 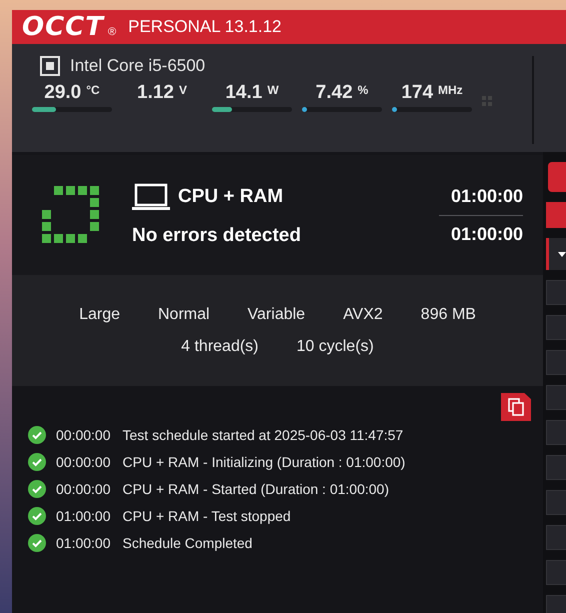 I want to click on elapsed-time: 01:00:00, so click(x=486, y=196).